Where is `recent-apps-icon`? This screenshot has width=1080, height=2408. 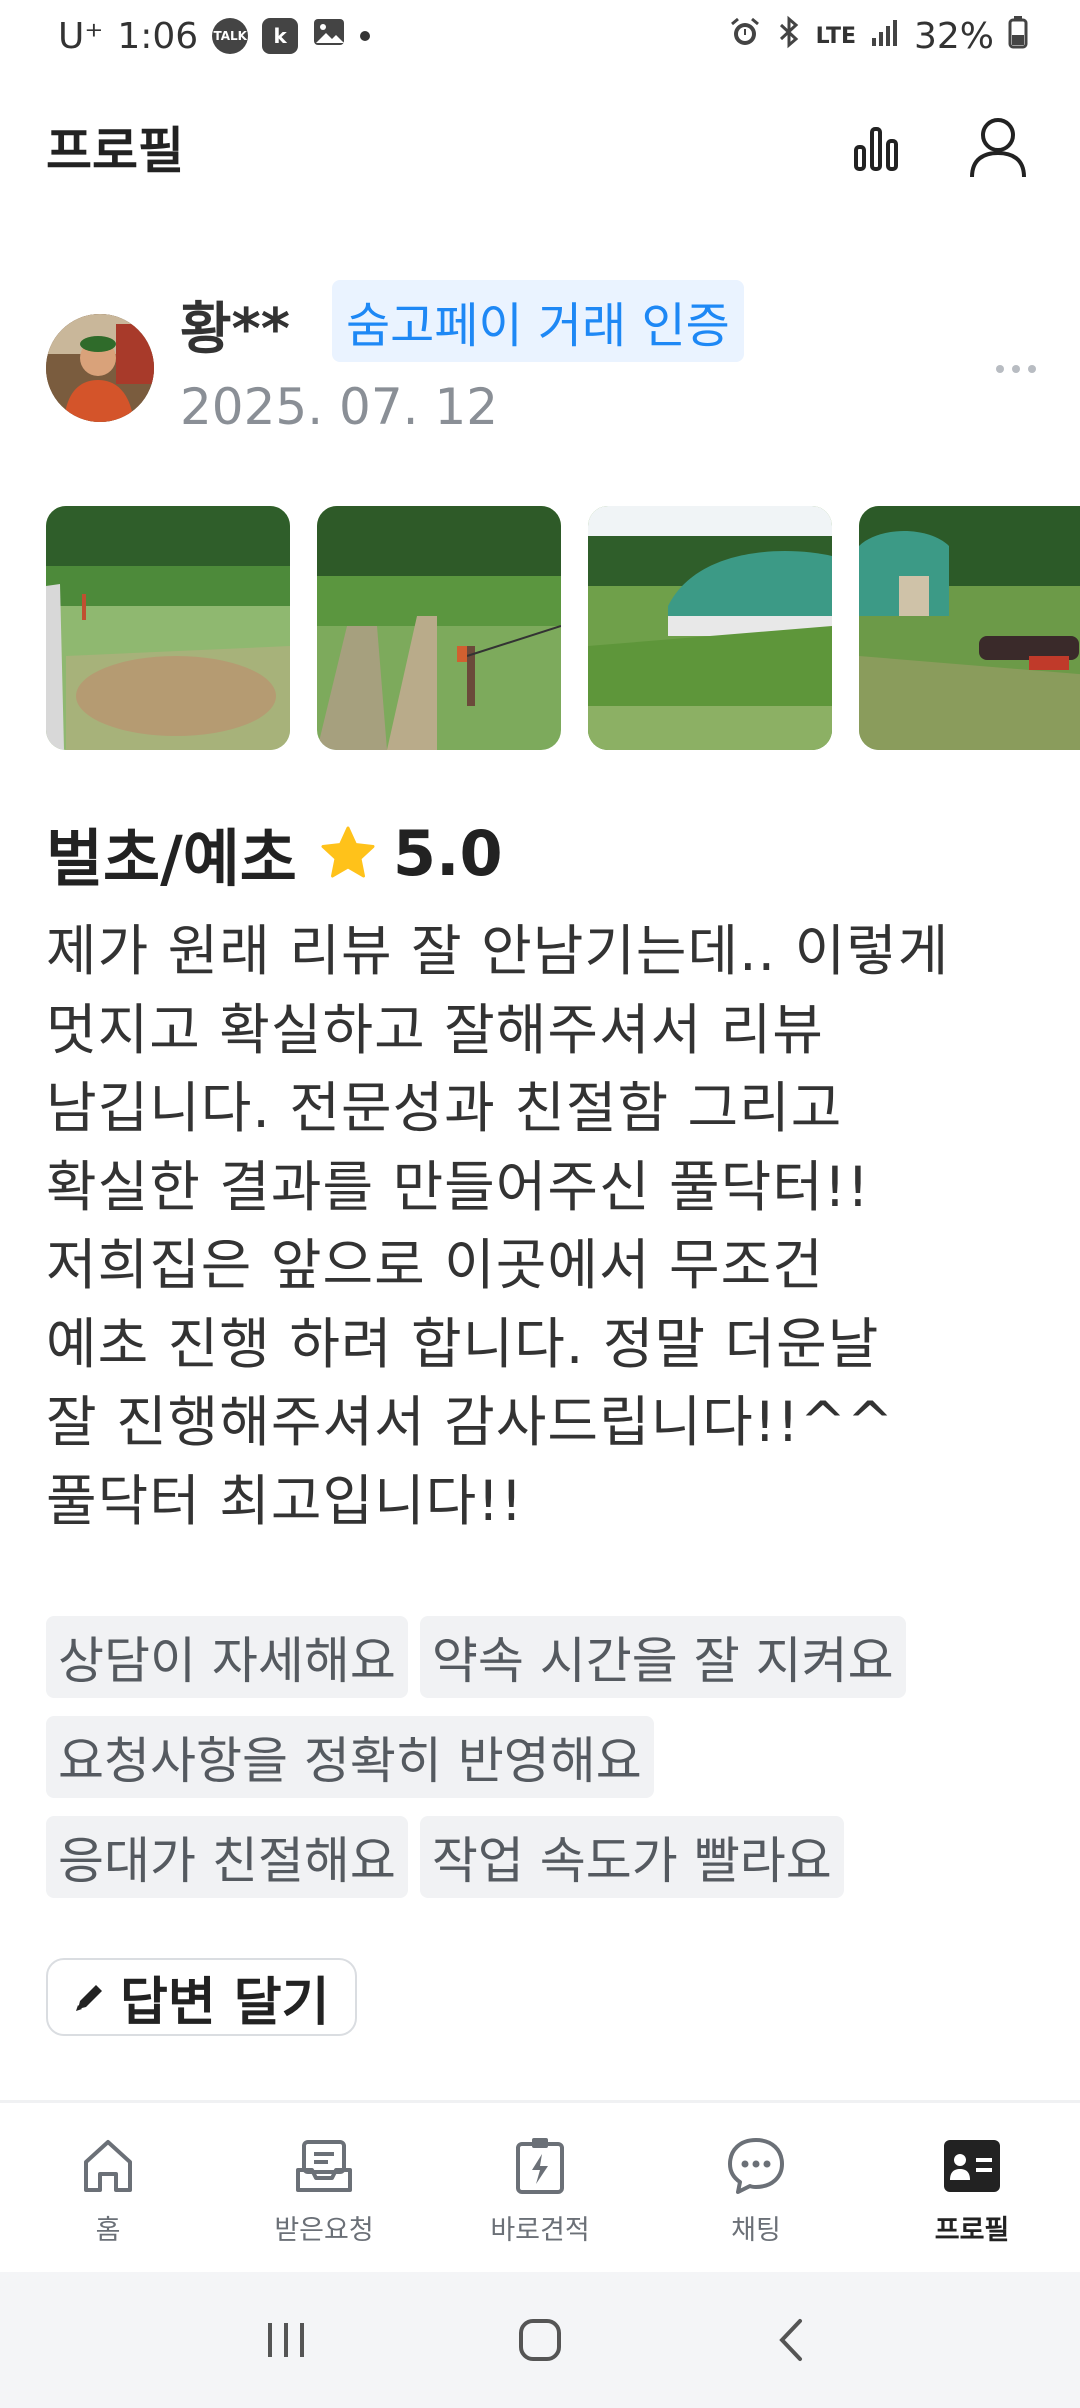
recent-apps-icon is located at coordinates (285, 2340).